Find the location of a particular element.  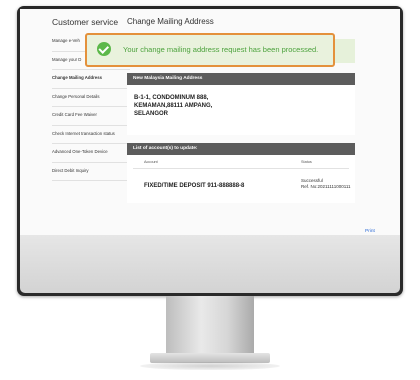

sidebar-item-change-mailing-address: Change Mailing Address► is located at coordinates (93, 79).